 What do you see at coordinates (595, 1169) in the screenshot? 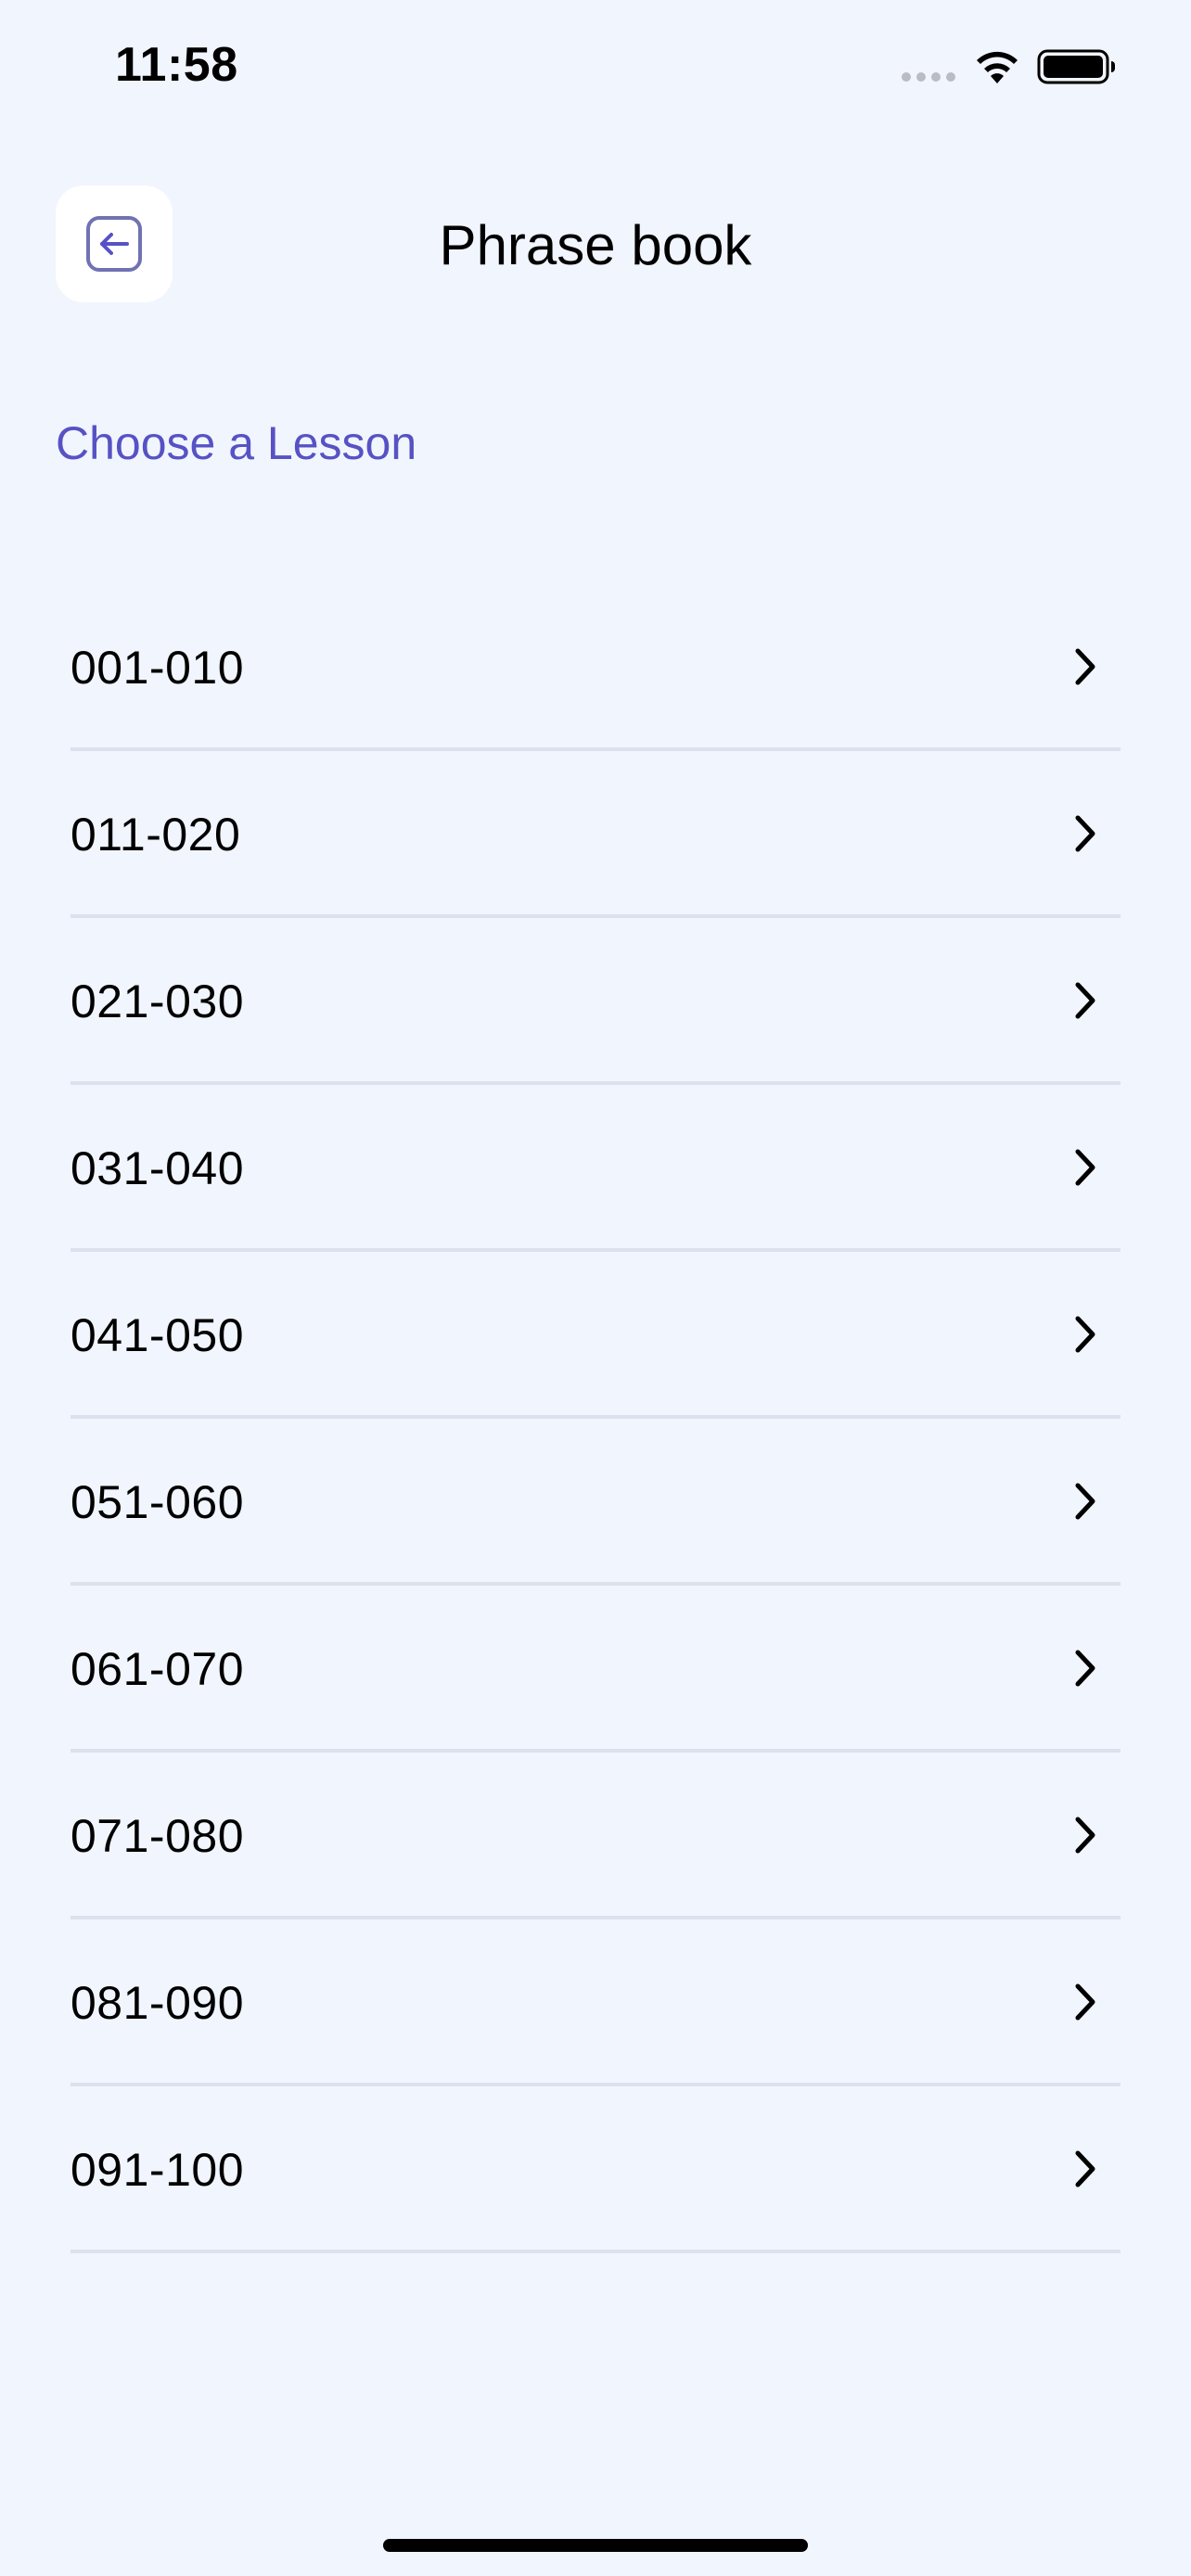
I see `lesson-row: 031-040` at bounding box center [595, 1169].